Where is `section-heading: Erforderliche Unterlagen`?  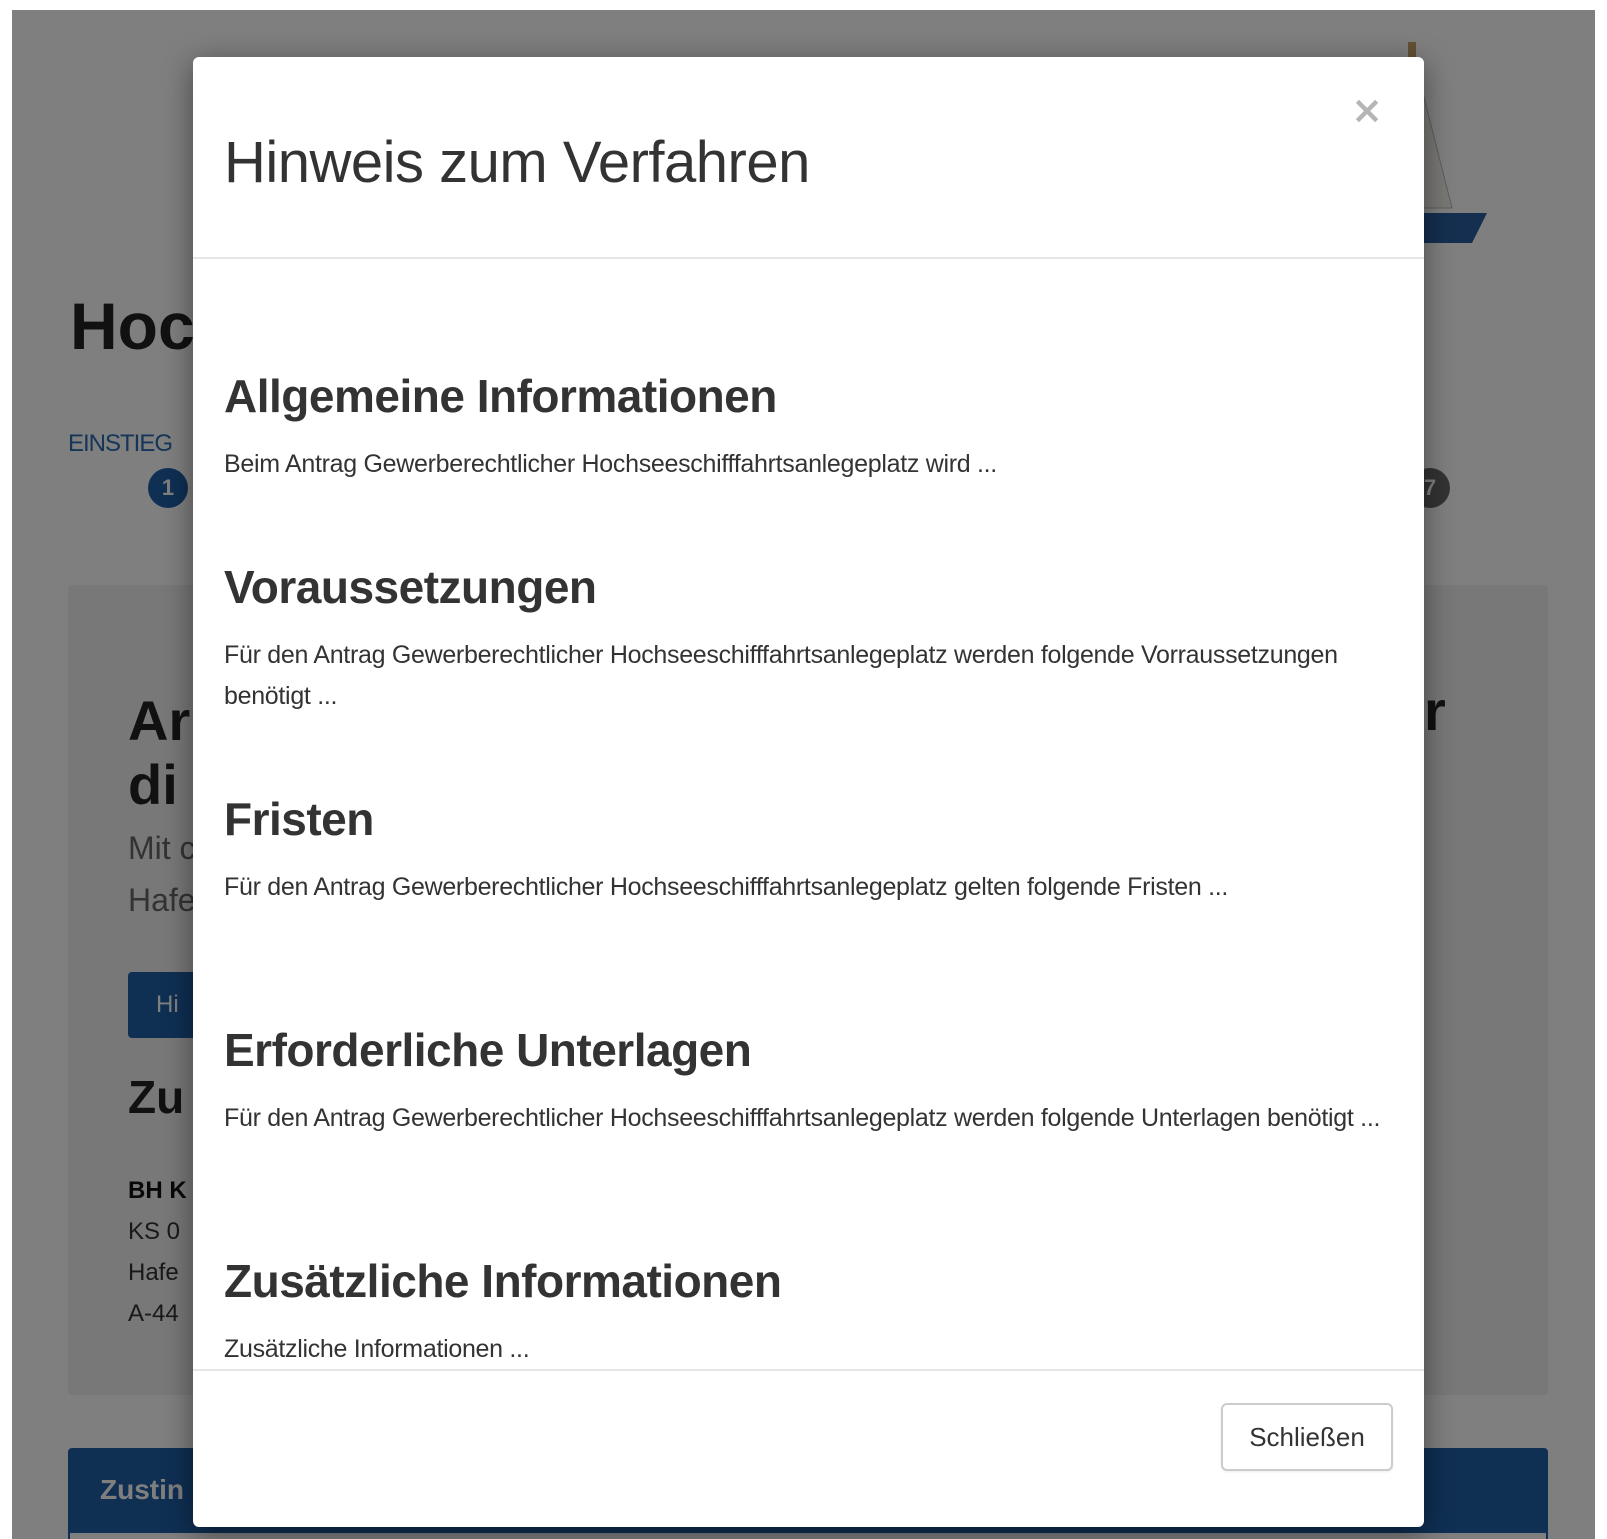
section-heading: Erforderliche Unterlagen is located at coordinates (488, 1050).